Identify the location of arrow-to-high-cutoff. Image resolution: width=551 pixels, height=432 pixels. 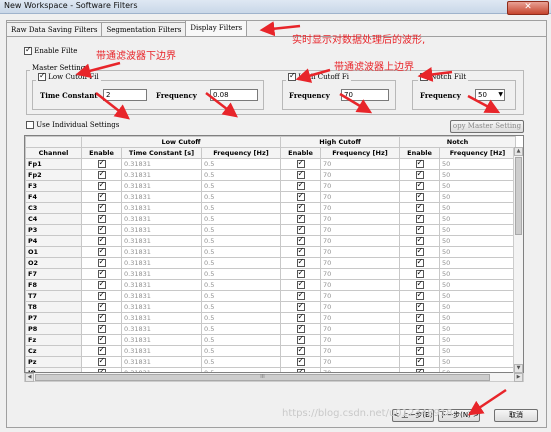
(313, 75).